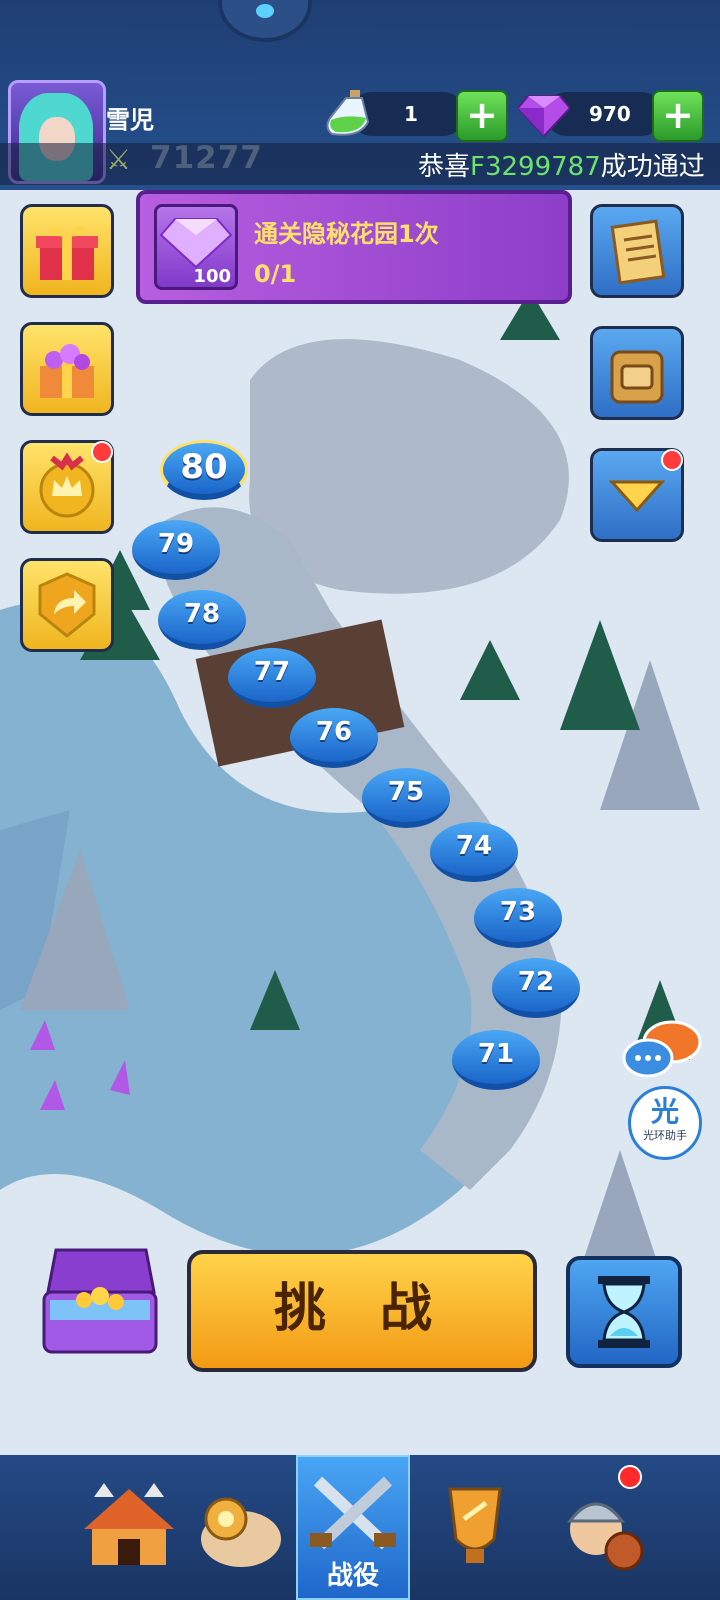  Describe the element at coordinates (444, 167) in the screenshot. I see `ticker-prefix: 恭喜` at that location.